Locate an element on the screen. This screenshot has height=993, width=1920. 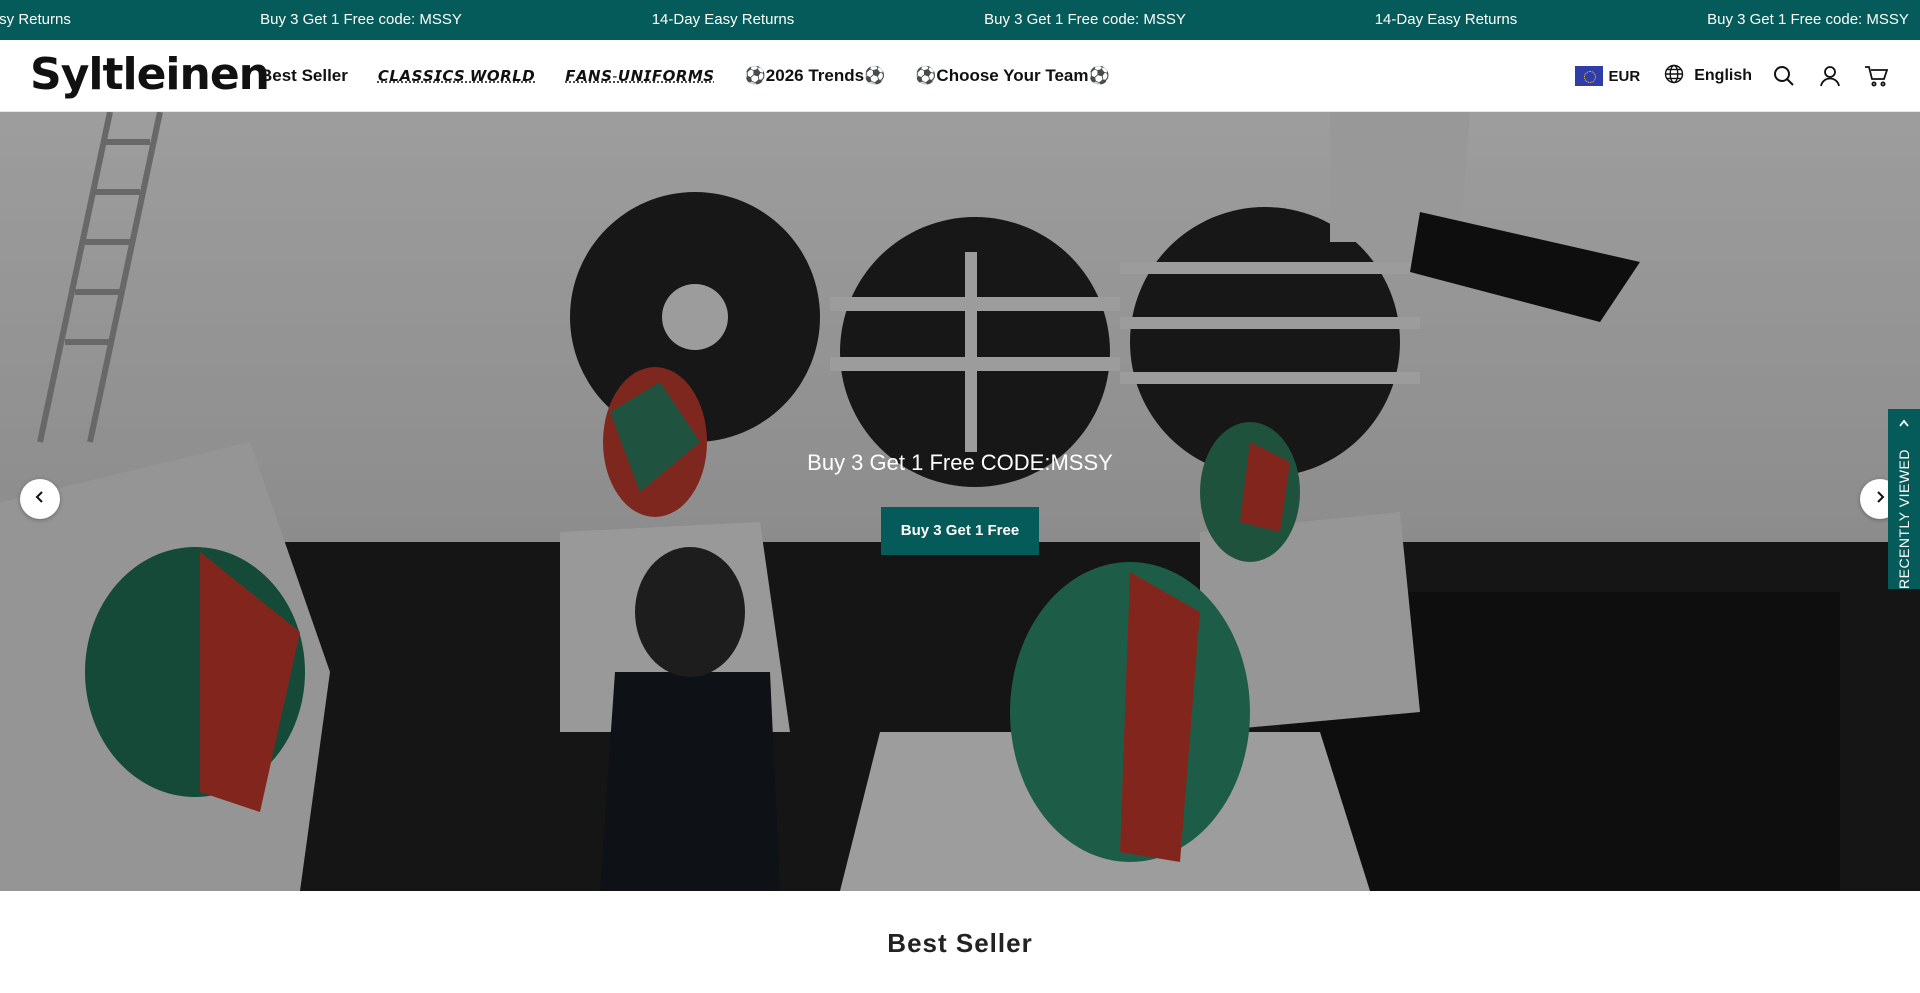
cart-icon is located at coordinates (1876, 76).